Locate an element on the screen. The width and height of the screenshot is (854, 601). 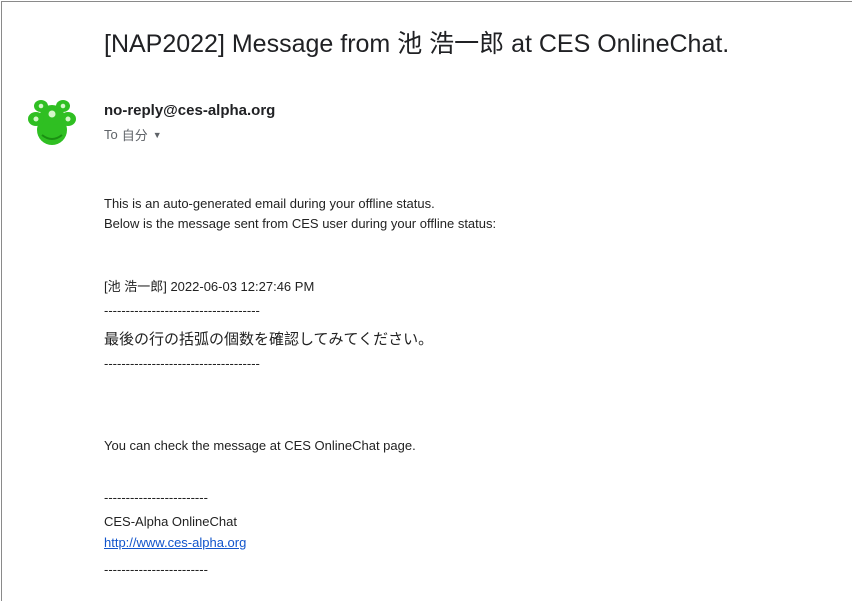
chevron-down-icon: ▼ is located at coordinates (157, 135).